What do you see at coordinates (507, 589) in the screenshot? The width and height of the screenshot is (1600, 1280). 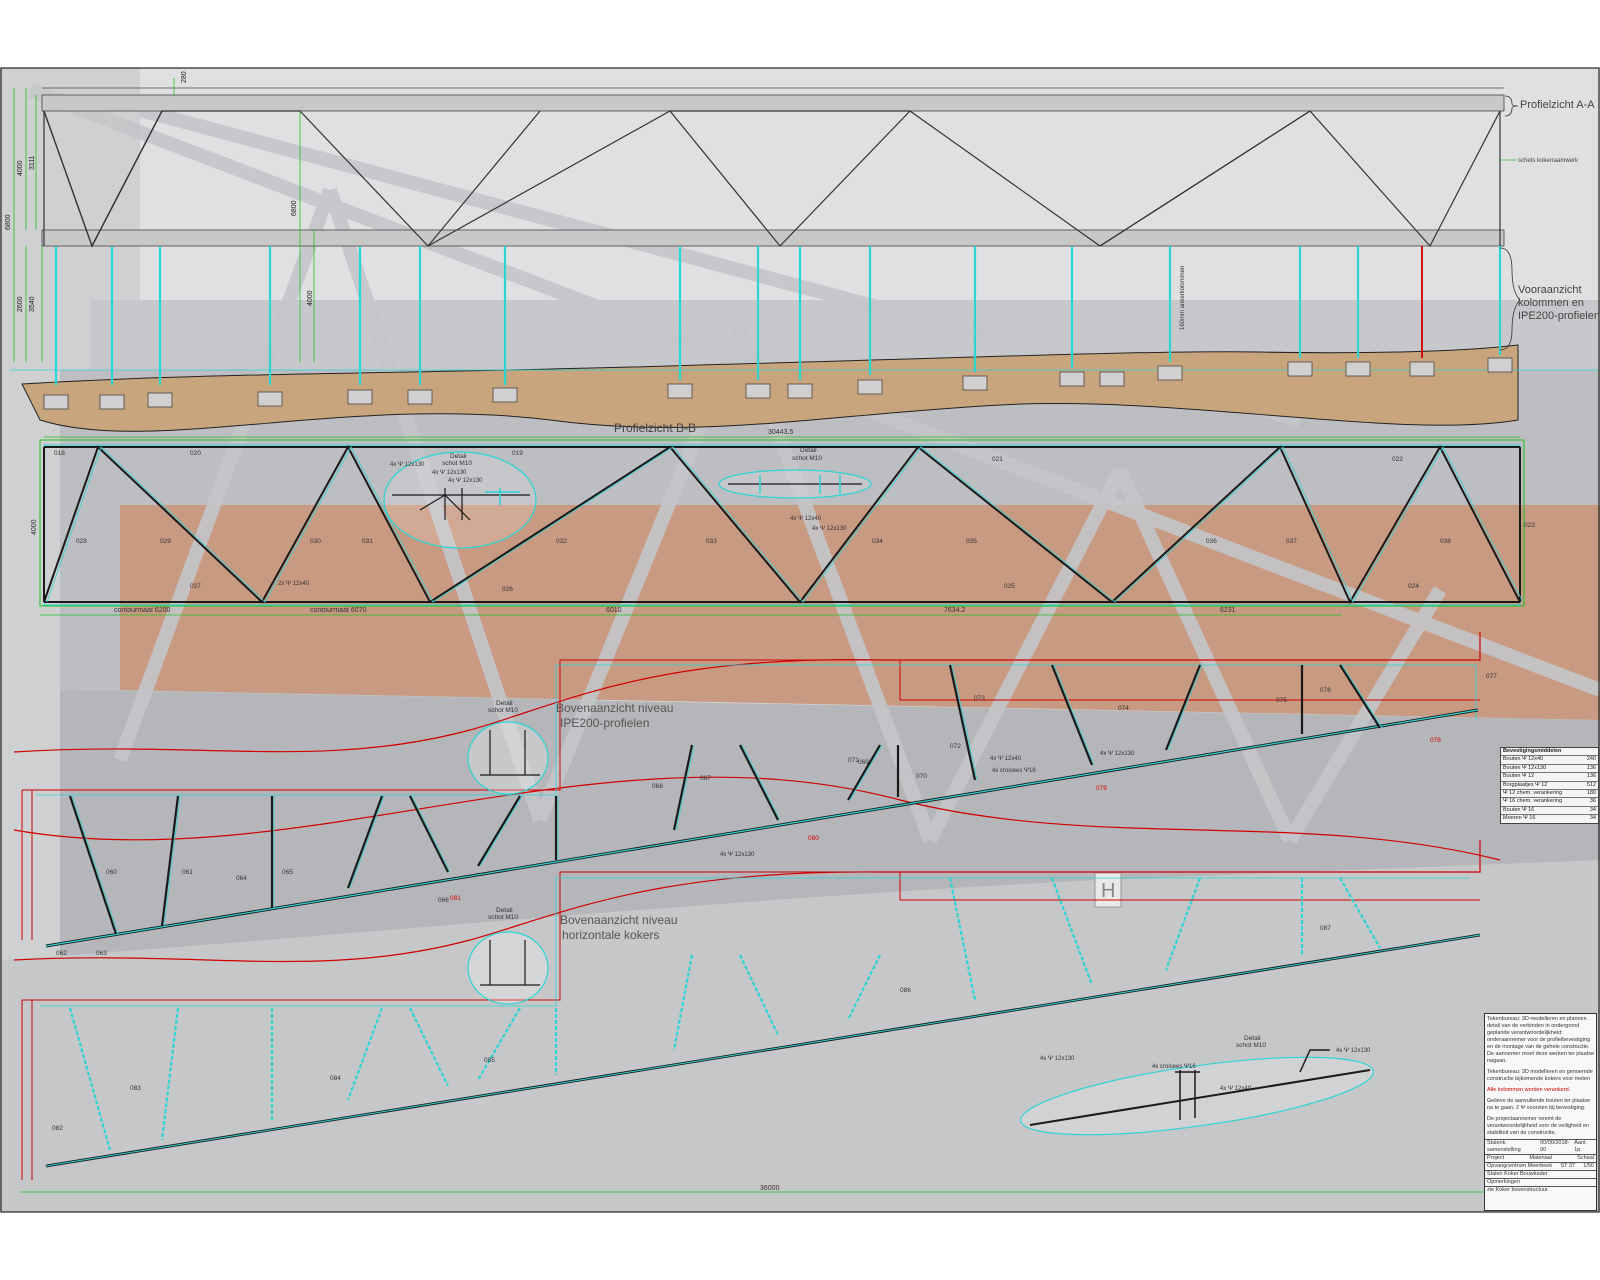 I see `label-026: 026` at bounding box center [507, 589].